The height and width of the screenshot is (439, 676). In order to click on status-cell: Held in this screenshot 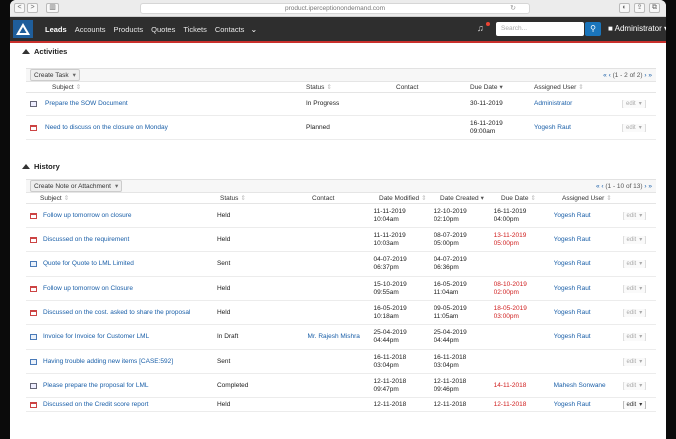, I will do `click(223, 239)`.